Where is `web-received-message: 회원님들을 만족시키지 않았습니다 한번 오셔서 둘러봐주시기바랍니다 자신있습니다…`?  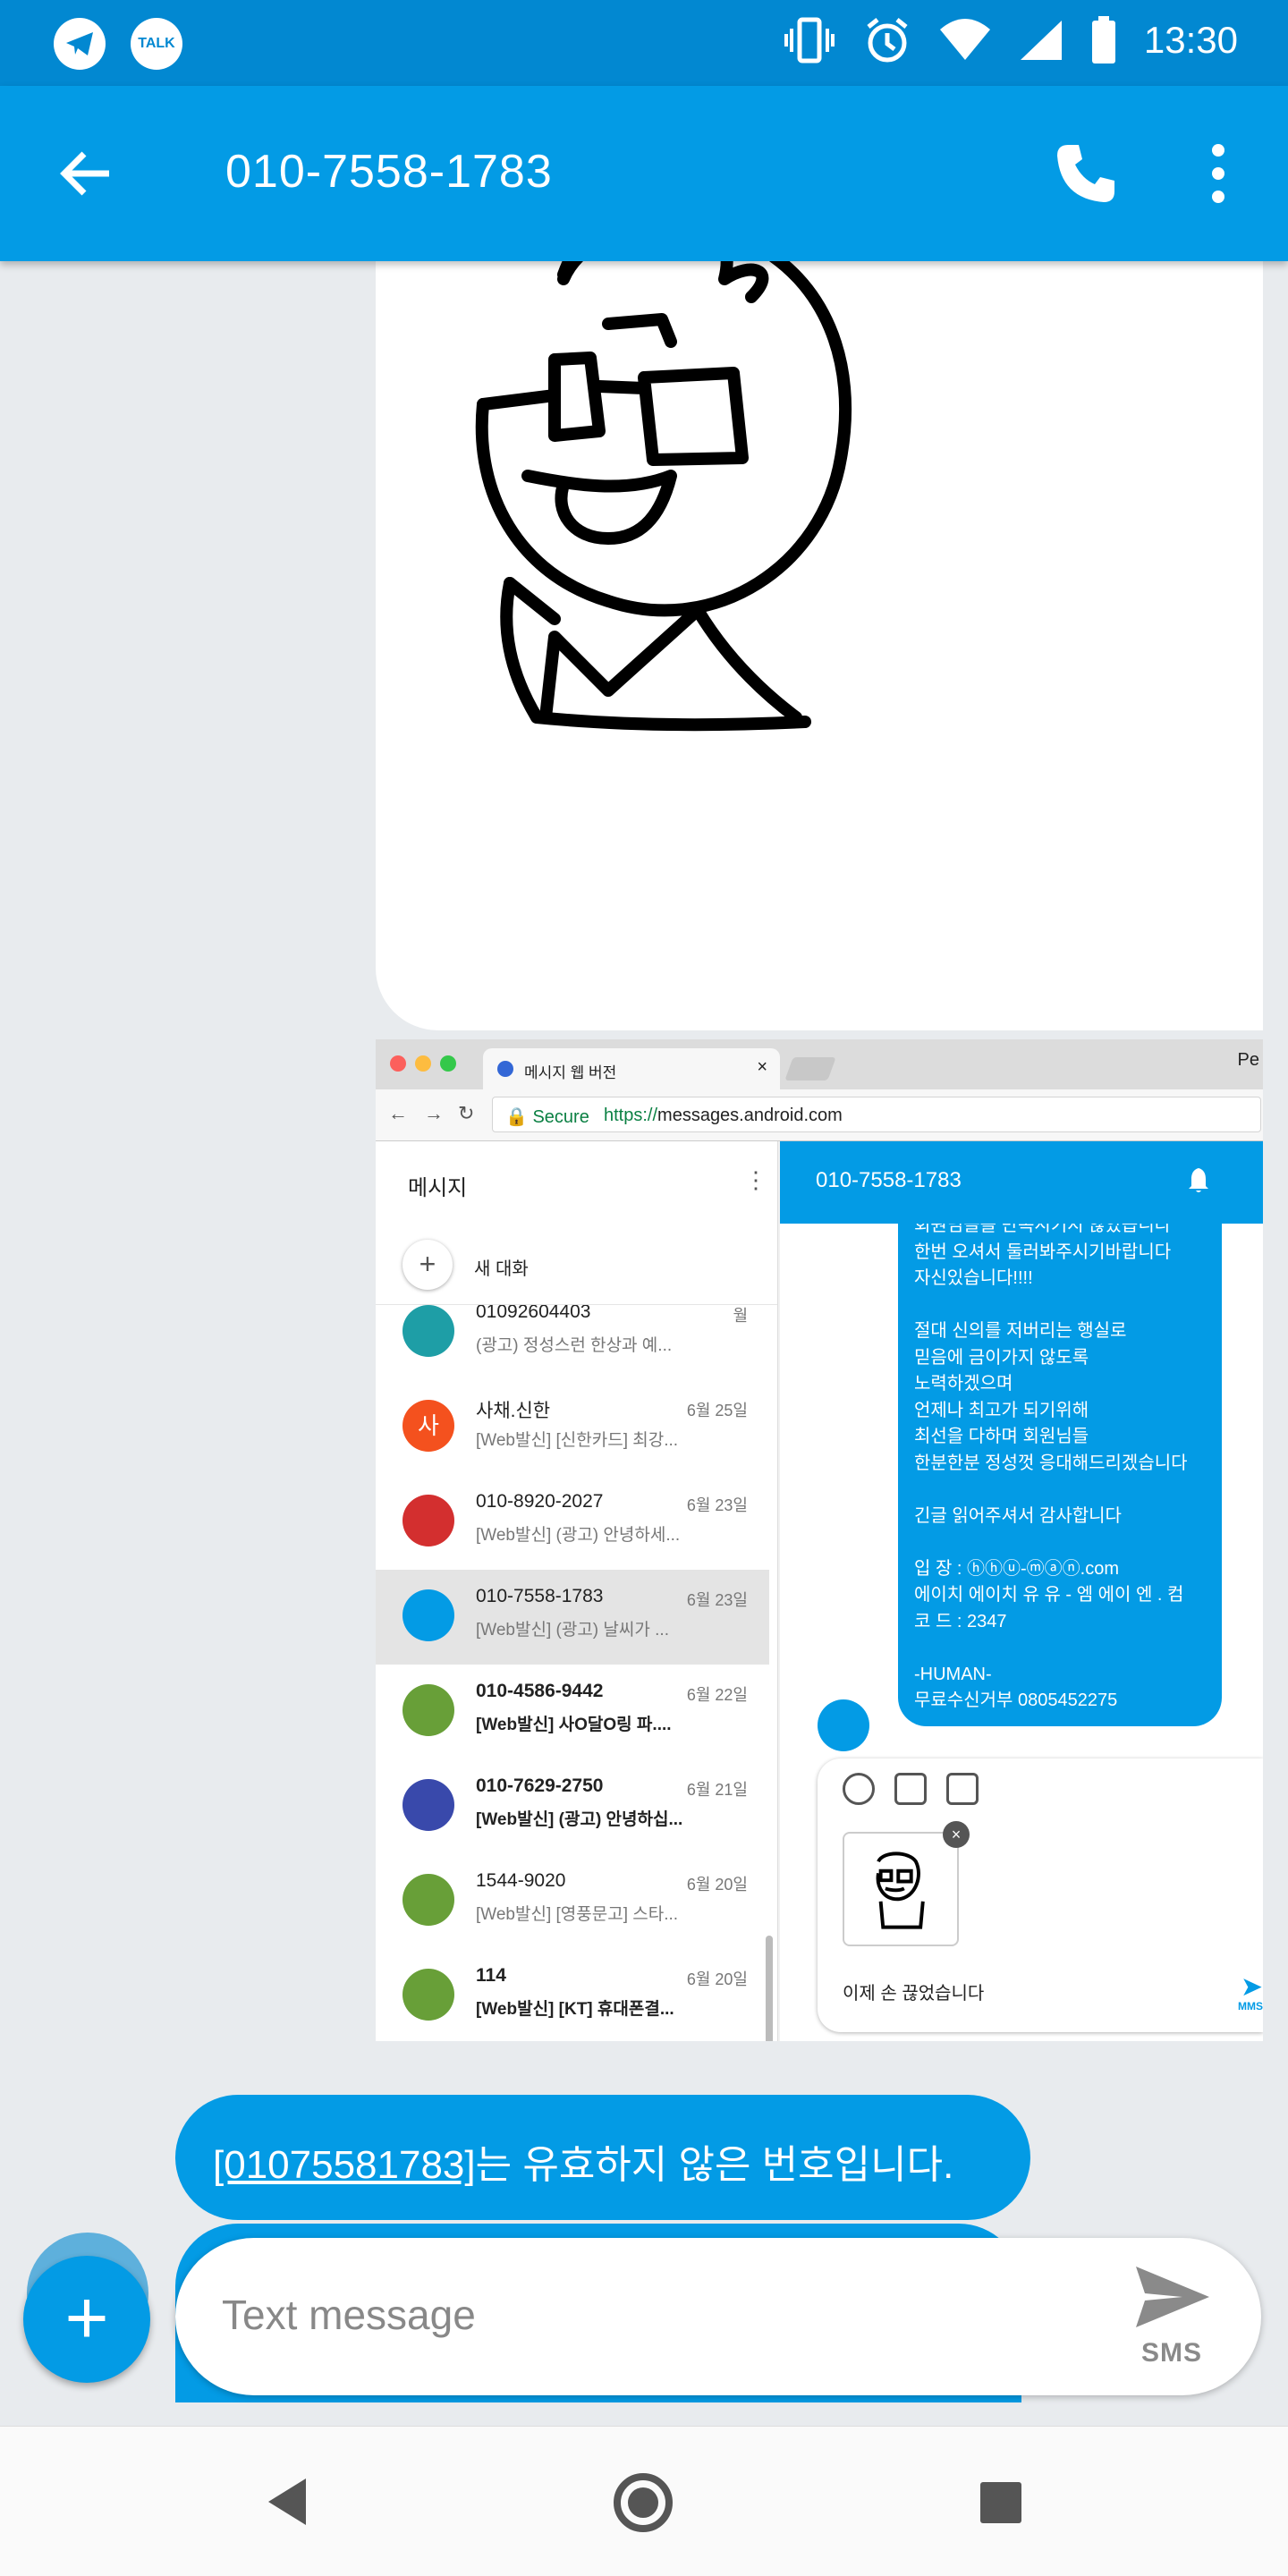
web-received-message: 회원님들을 만족시키지 않았습니다 한번 오셔서 둘러봐주시기바랍니다 자신있습니다… is located at coordinates (1060, 1475).